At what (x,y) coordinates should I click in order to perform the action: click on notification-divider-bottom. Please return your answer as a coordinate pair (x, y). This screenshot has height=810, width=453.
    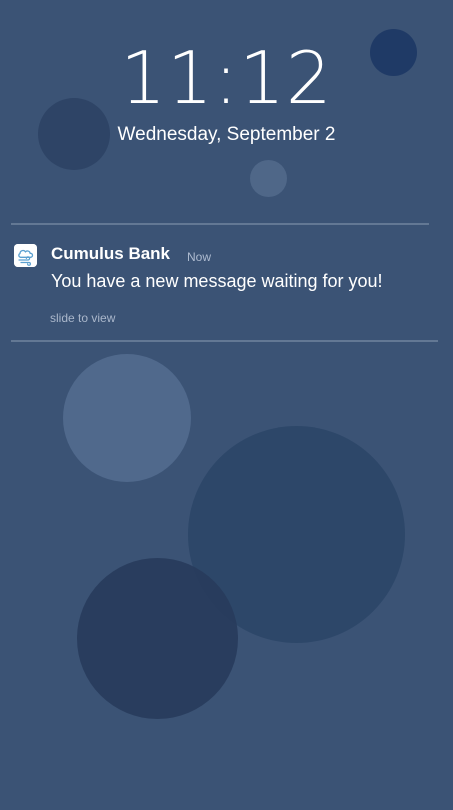
    Looking at the image, I should click on (224, 341).